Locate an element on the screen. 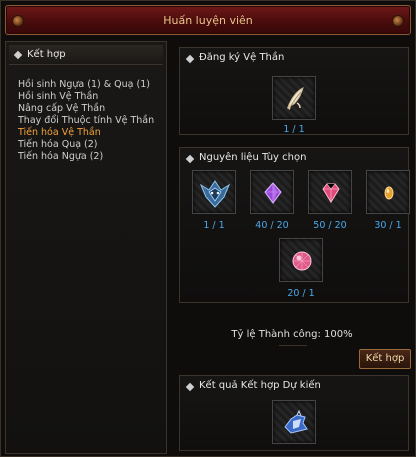 This screenshot has height=457, width=416. recipe-item-revive-guardian: Hồi sinh Vệ Thần is located at coordinates (86, 97).